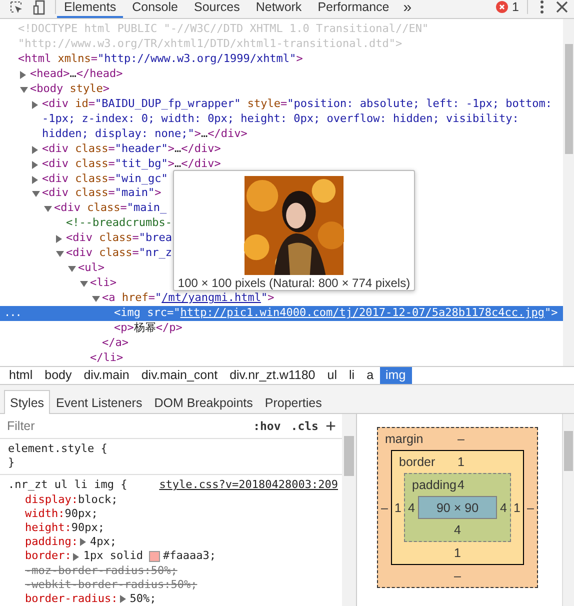  What do you see at coordinates (98, 499) in the screenshot?
I see `property-value: block;` at bounding box center [98, 499].